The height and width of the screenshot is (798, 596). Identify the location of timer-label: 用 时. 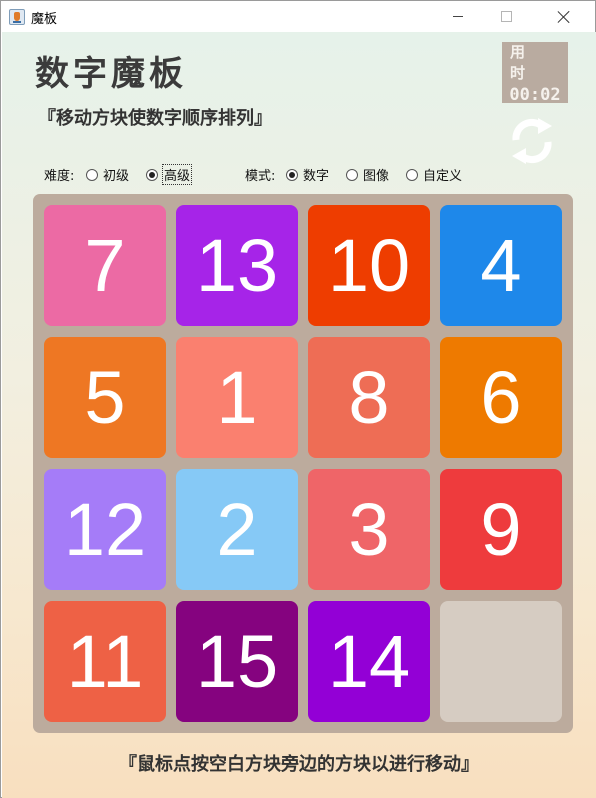
(522, 62).